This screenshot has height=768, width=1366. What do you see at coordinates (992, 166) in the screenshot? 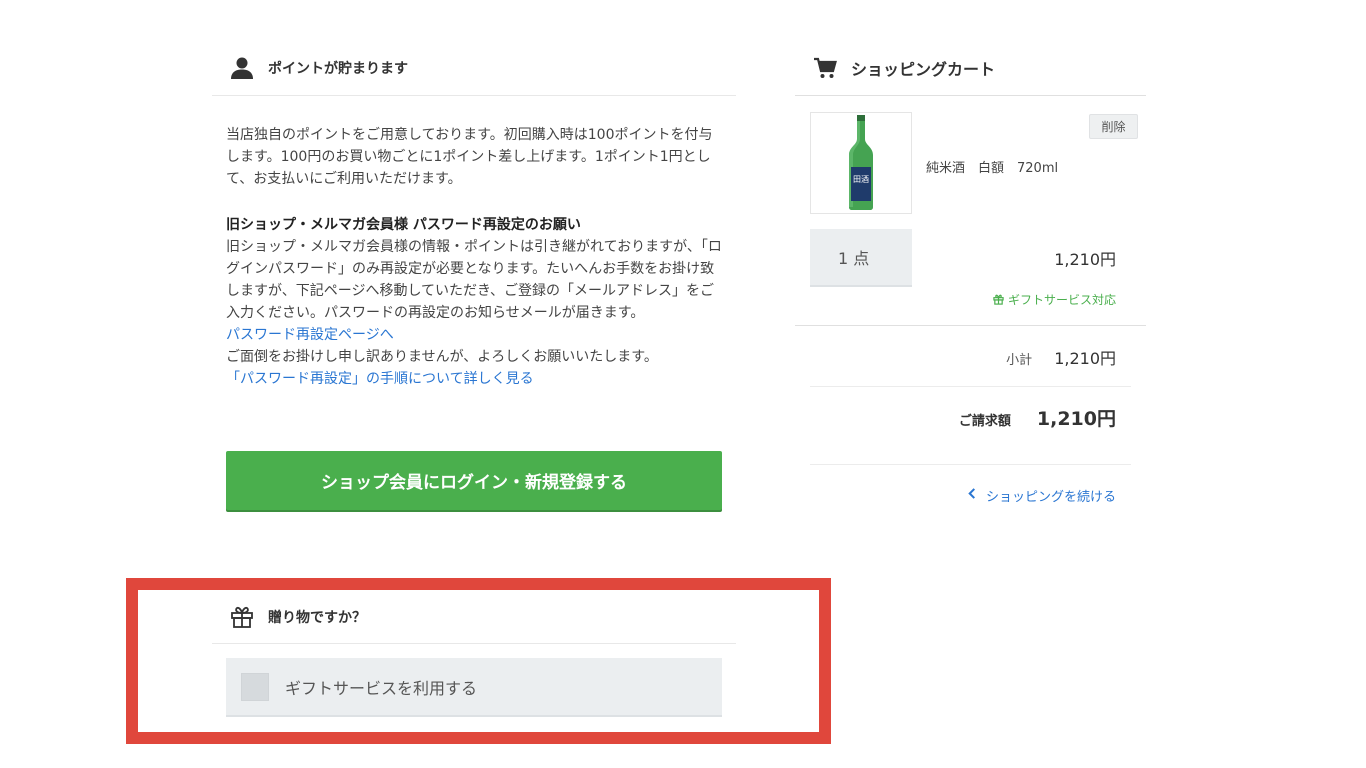
I see `product-name: 純米酒 白額 720ml` at bounding box center [992, 166].